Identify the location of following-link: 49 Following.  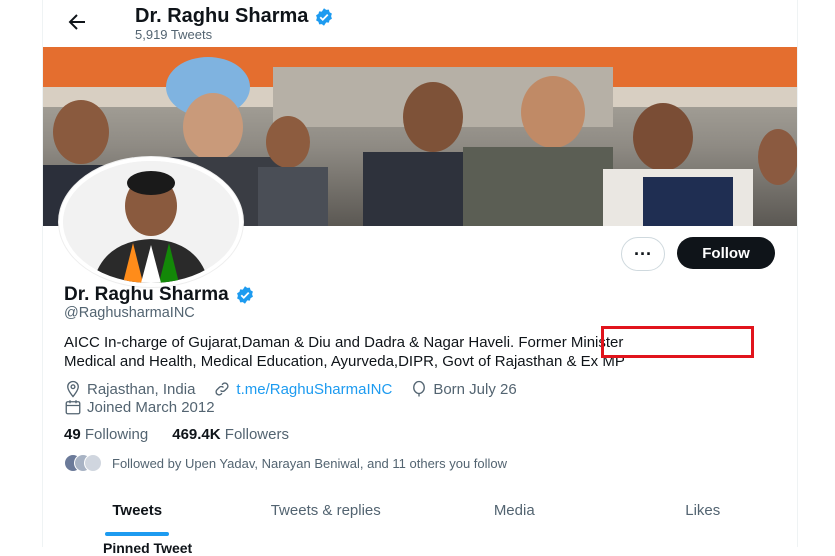
(106, 434).